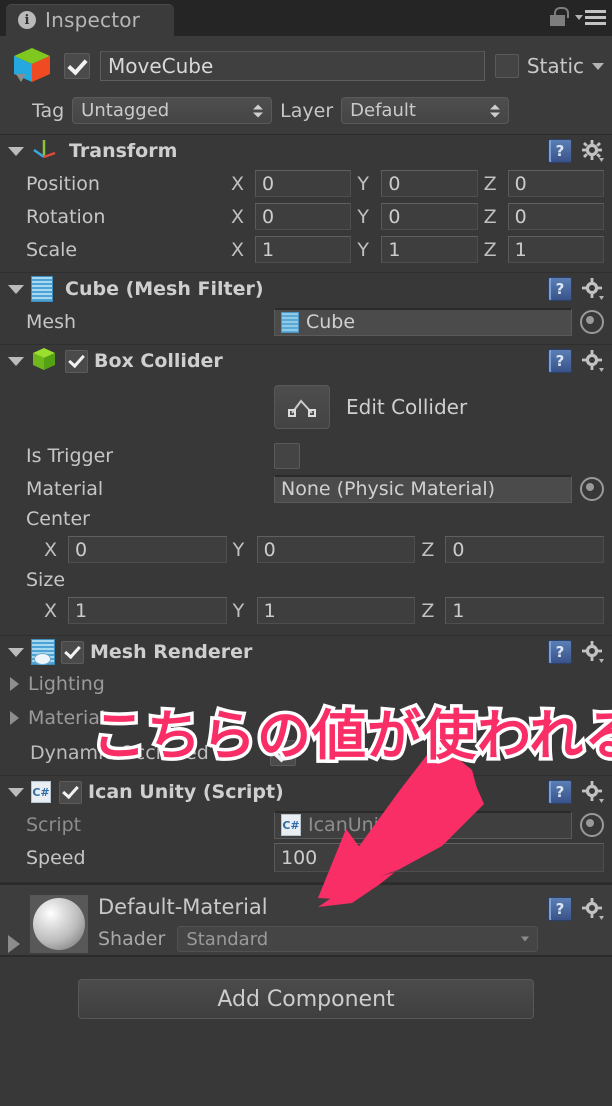  Describe the element at coordinates (303, 249) in the screenshot. I see `scale-x-field: 1` at that location.